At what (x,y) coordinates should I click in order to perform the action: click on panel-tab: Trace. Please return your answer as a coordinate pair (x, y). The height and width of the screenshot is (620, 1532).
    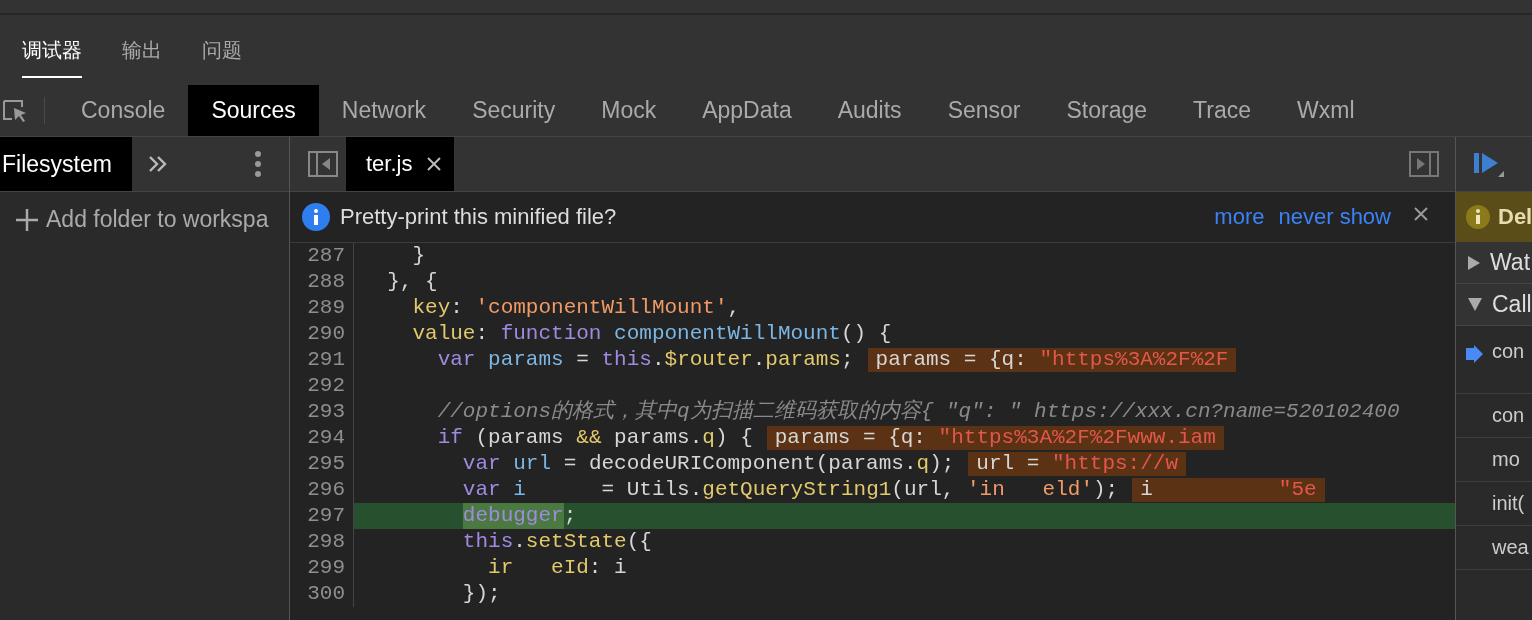
    Looking at the image, I should click on (1222, 110).